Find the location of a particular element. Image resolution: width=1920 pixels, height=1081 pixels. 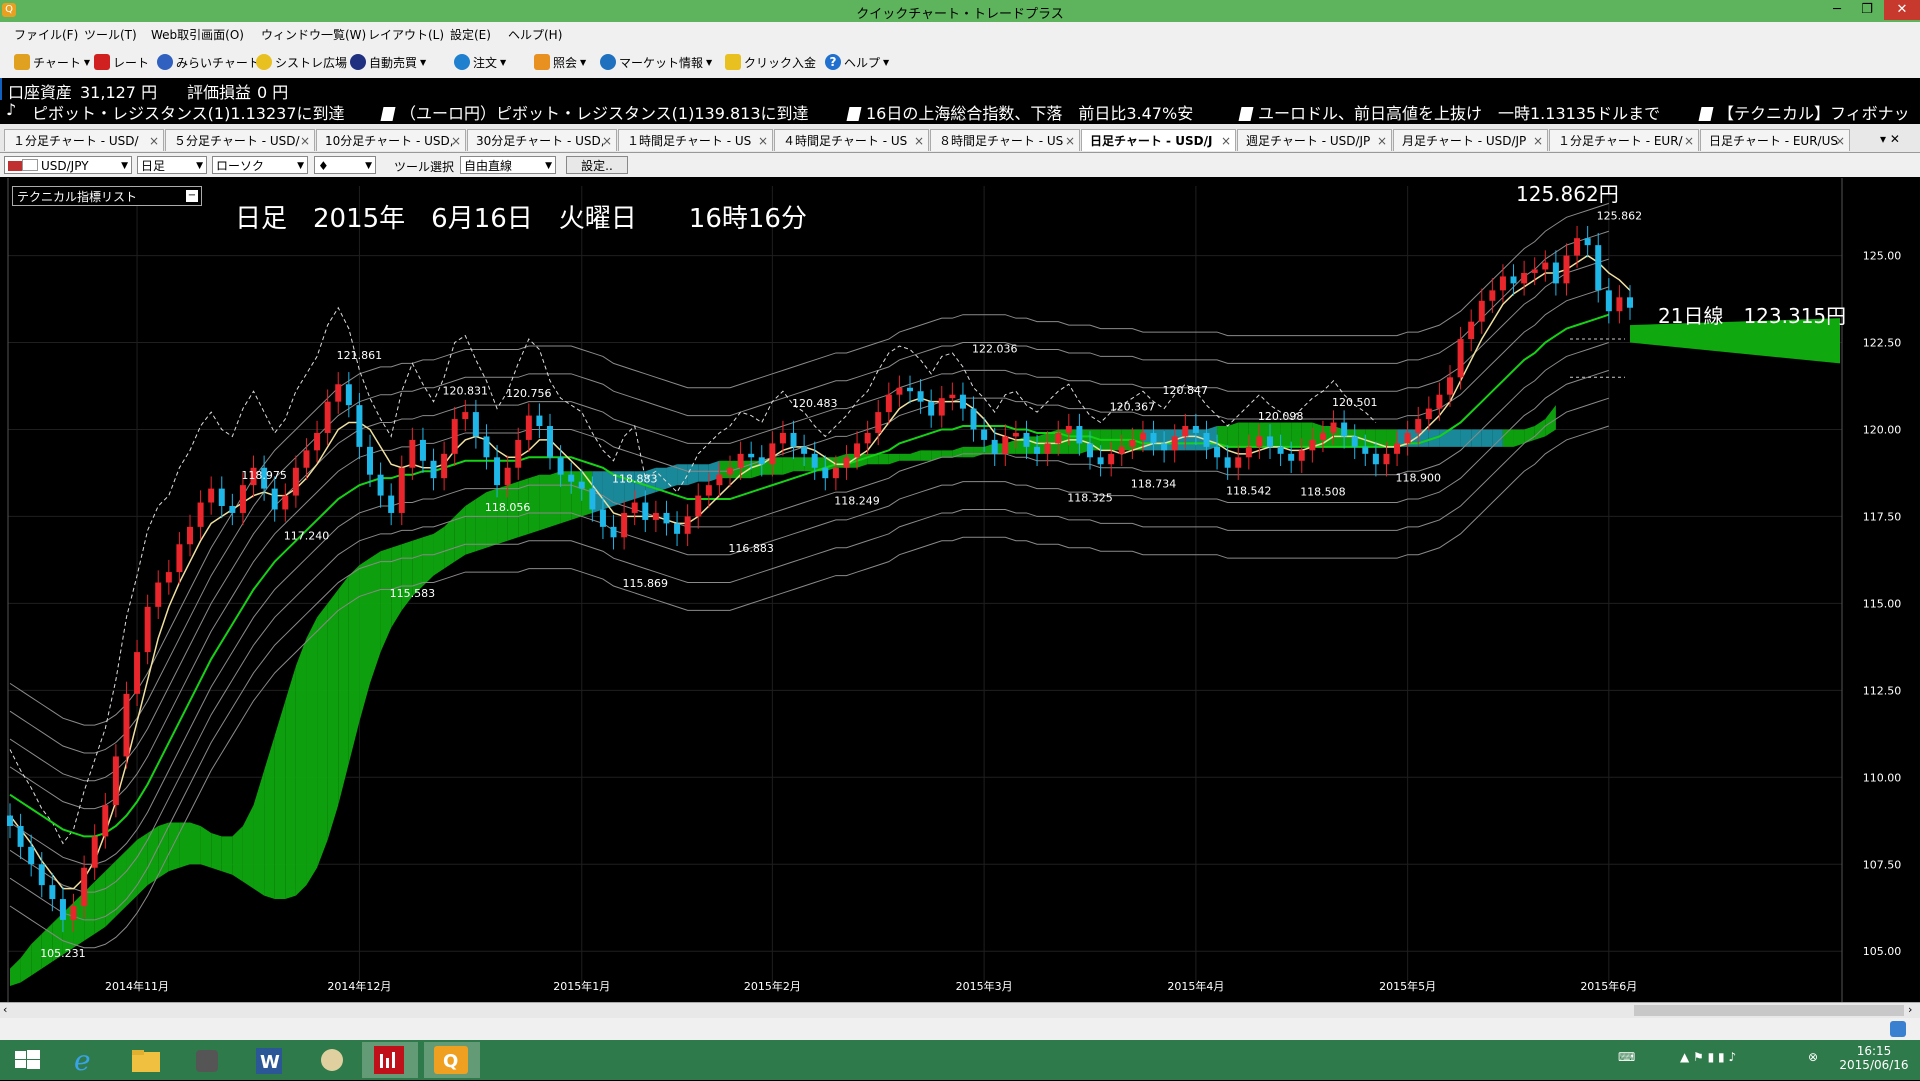

tab-chart-11: 日足チャート - EUR/US × is located at coordinates (1775, 140).